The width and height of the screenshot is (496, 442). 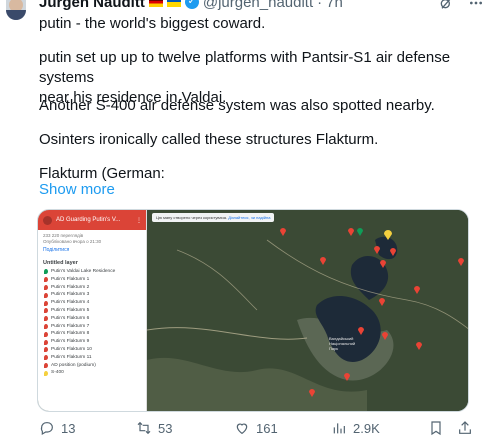 I want to click on grok-icon, so click(x=446, y=5).